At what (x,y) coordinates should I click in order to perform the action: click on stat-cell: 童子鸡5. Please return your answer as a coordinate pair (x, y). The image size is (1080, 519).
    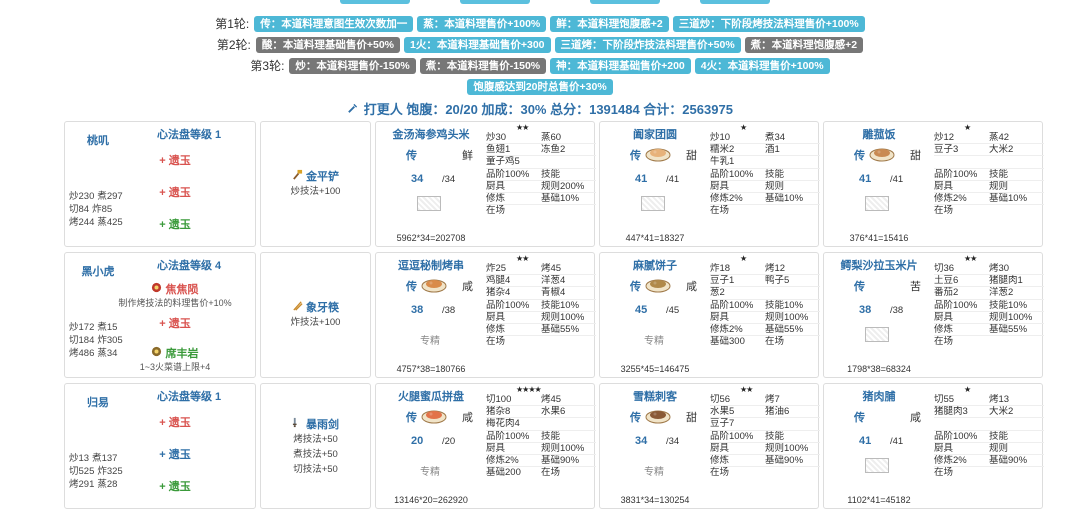
    Looking at the image, I should click on (503, 162).